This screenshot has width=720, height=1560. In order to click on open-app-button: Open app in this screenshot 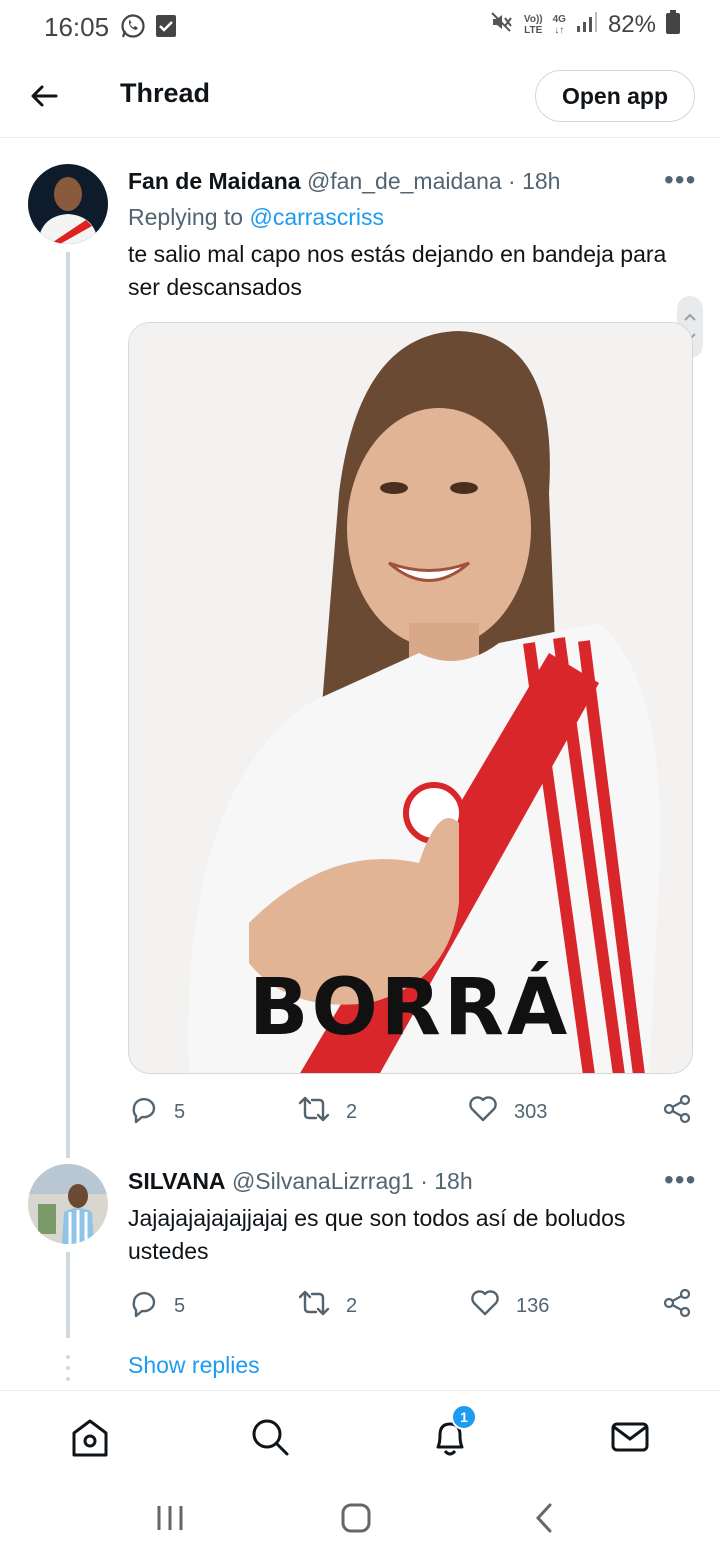, I will do `click(615, 96)`.